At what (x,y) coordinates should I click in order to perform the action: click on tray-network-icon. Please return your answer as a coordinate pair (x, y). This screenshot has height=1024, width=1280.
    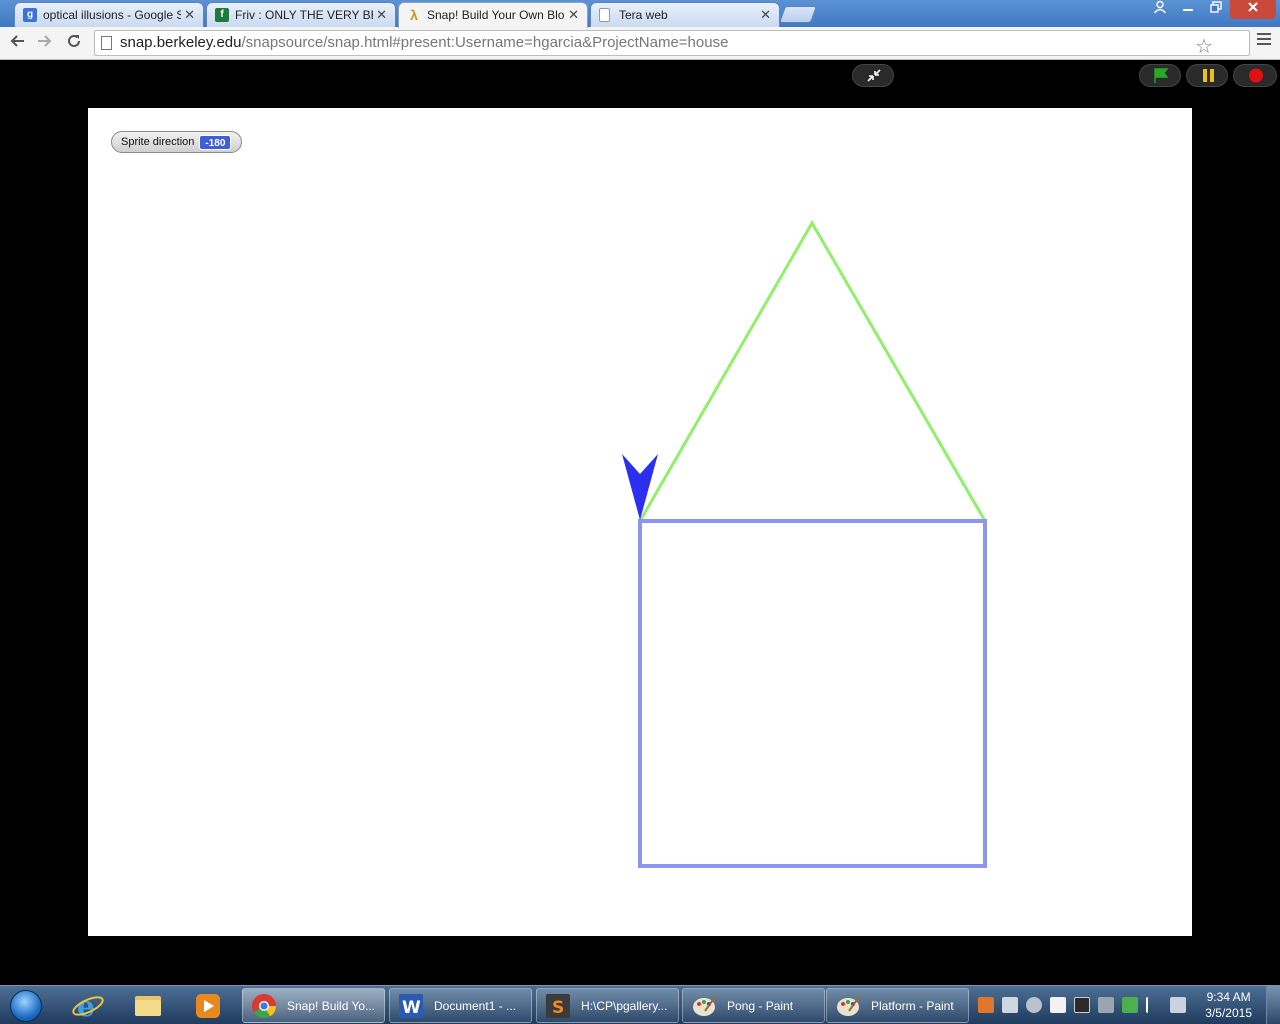
    Looking at the image, I should click on (1034, 1005).